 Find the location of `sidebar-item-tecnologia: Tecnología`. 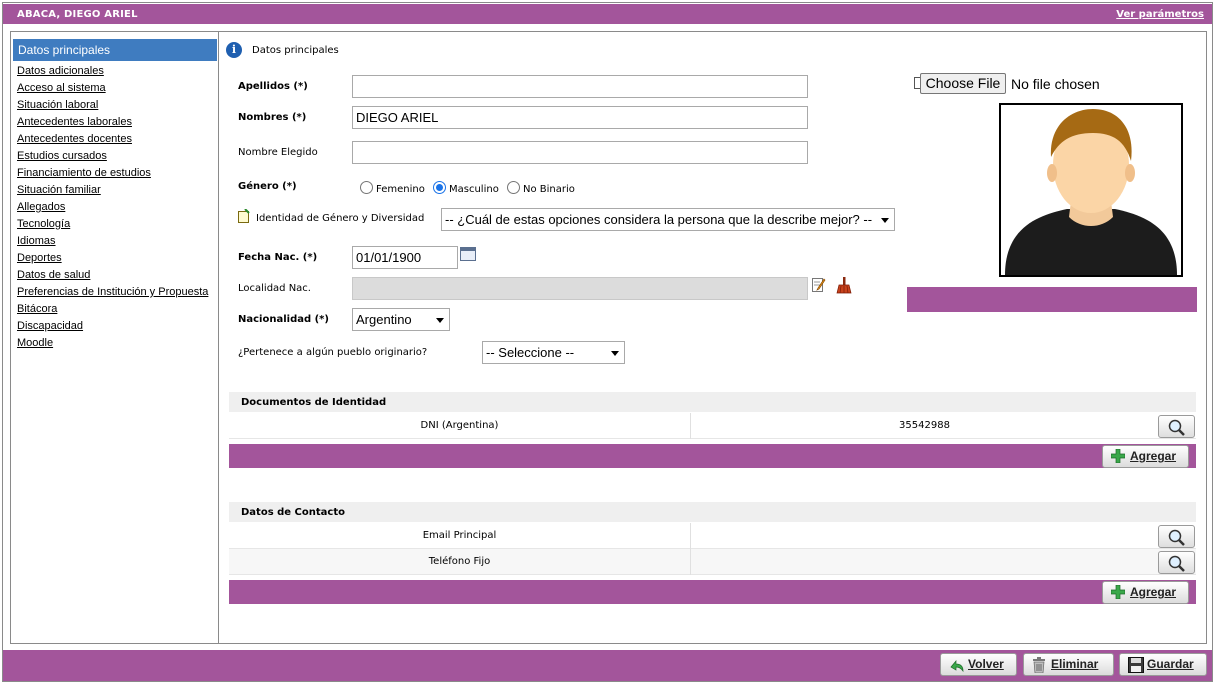

sidebar-item-tecnologia: Tecnología is located at coordinates (112, 225).